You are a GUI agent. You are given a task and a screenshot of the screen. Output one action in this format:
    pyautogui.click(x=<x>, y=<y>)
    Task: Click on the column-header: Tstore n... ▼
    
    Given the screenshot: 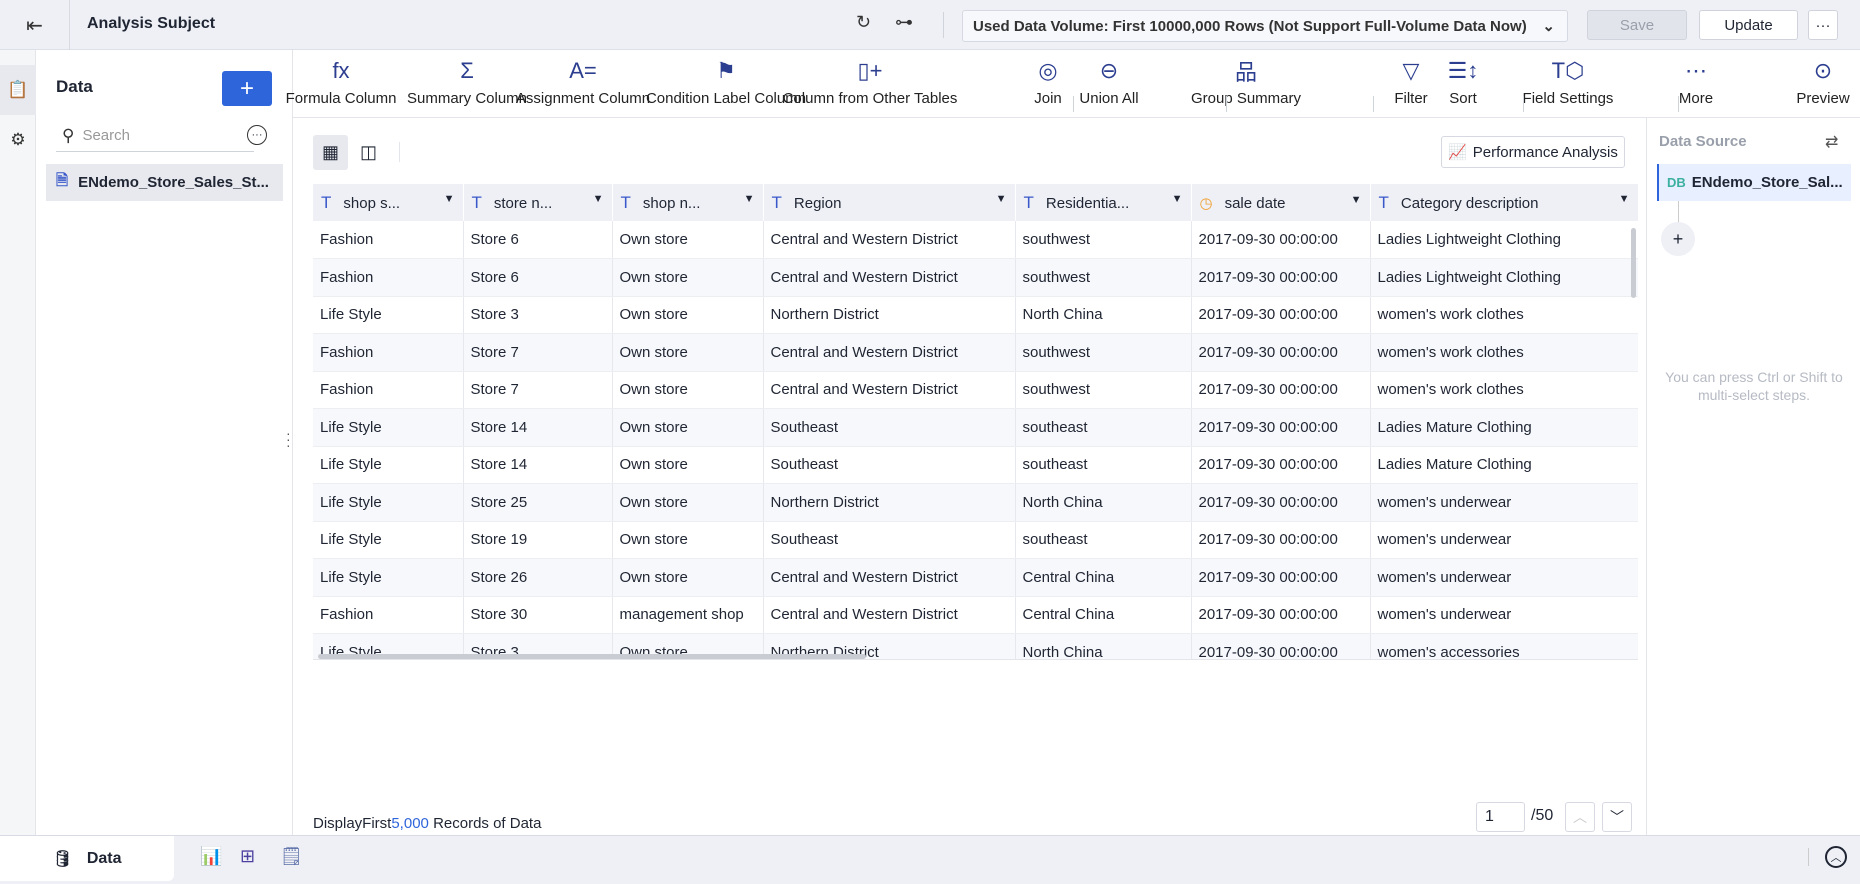 What is the action you would take?
    pyautogui.click(x=538, y=202)
    